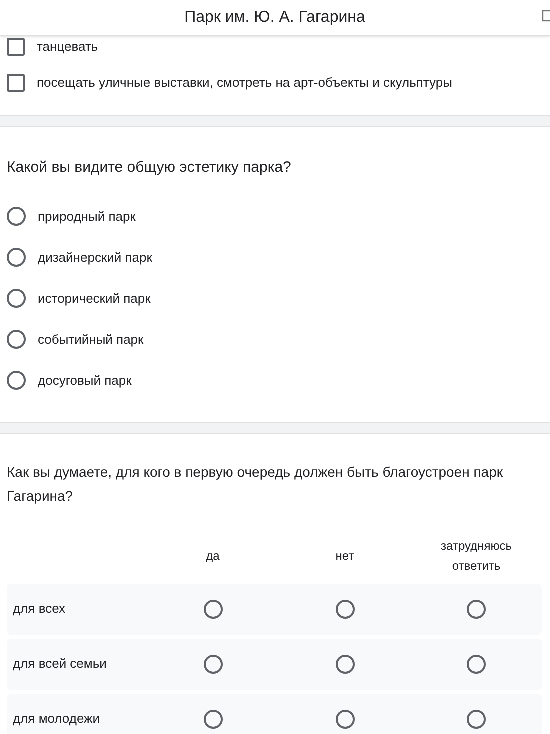  Describe the element at coordinates (57, 719) in the screenshot. I see `row-label: для молодежи` at that location.